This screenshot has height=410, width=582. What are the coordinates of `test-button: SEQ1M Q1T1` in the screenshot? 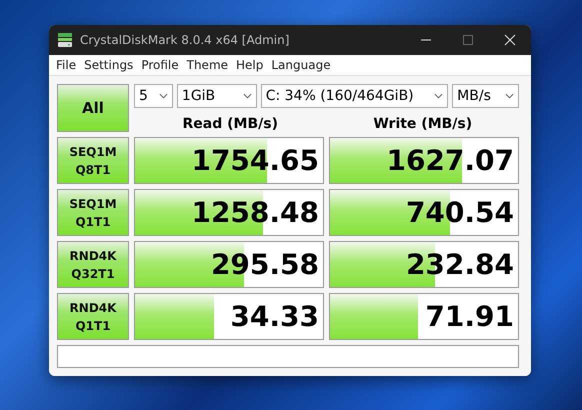 It's located at (93, 212).